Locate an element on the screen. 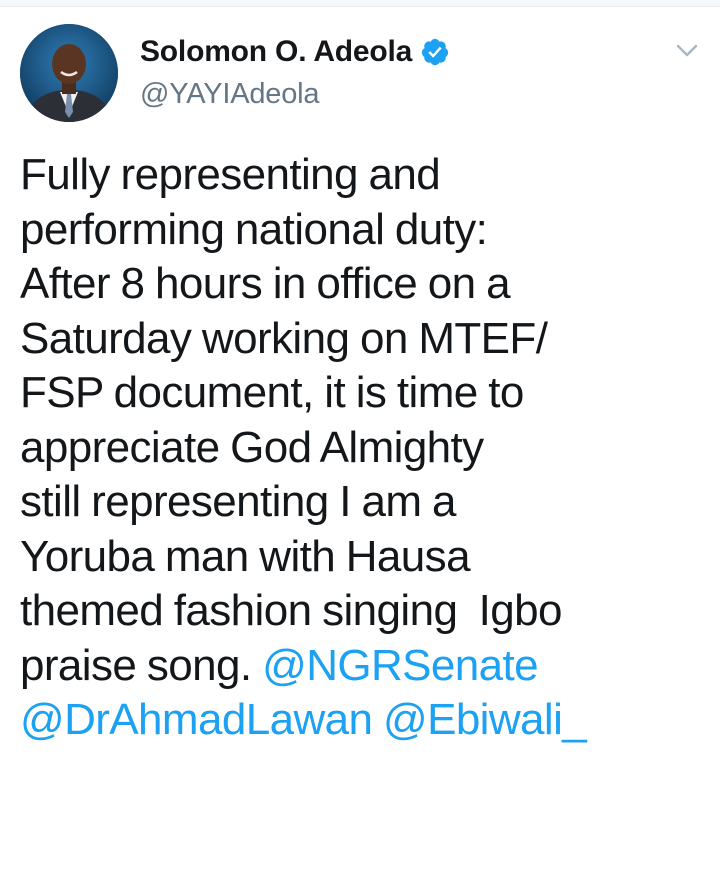  user-handle: @YAYIAdeola is located at coordinates (295, 94).